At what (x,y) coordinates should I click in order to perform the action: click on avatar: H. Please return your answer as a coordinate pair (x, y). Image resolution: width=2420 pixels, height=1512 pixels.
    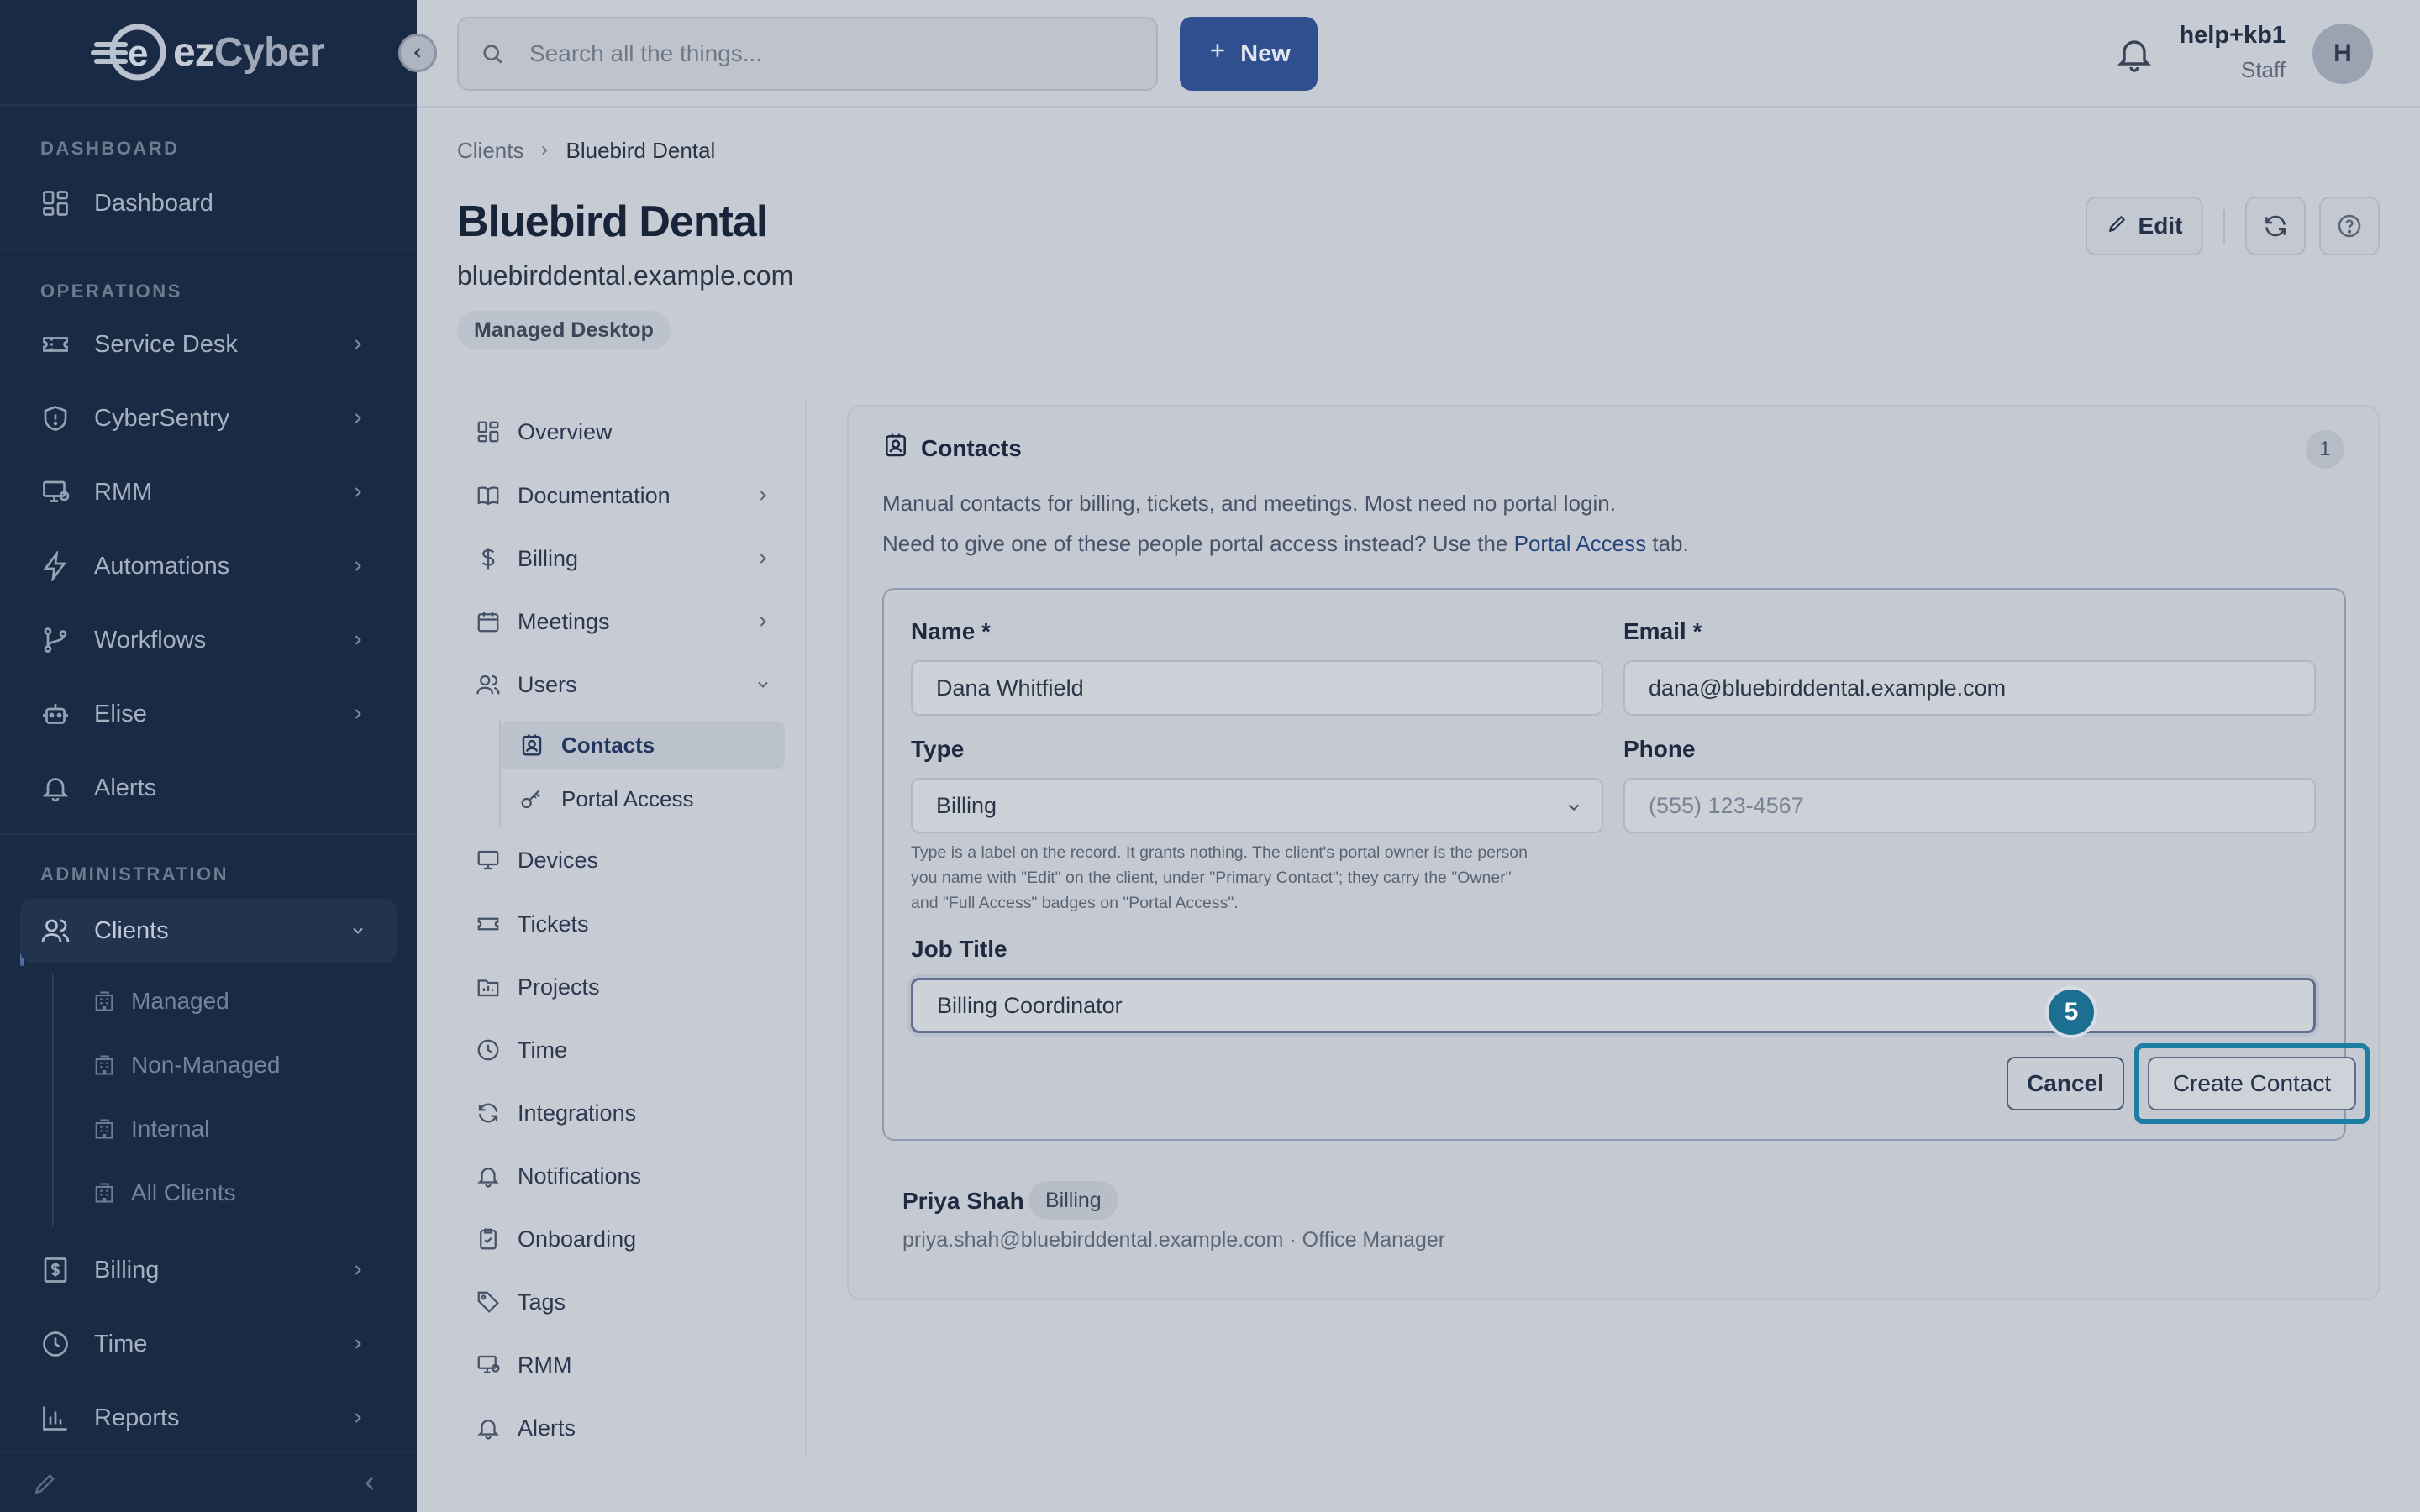
    Looking at the image, I should click on (2342, 54).